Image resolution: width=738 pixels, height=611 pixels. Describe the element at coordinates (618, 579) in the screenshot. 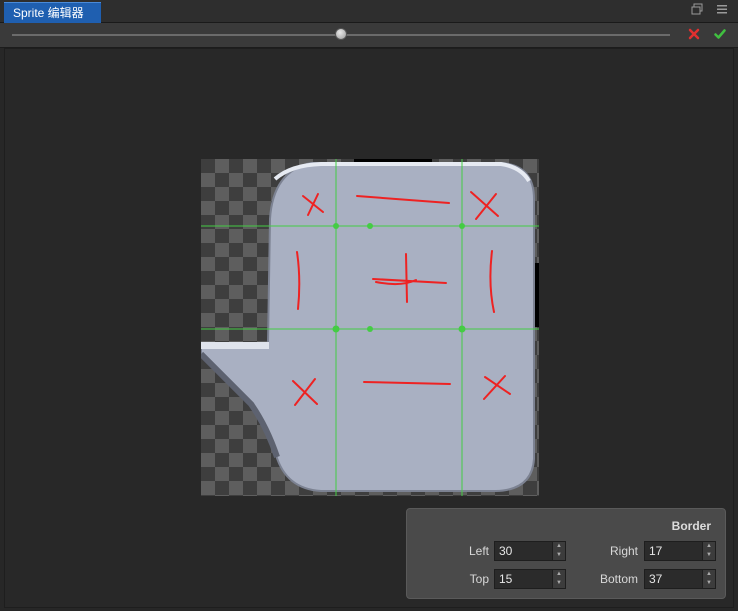

I see `bottom-label: Bottom` at that location.